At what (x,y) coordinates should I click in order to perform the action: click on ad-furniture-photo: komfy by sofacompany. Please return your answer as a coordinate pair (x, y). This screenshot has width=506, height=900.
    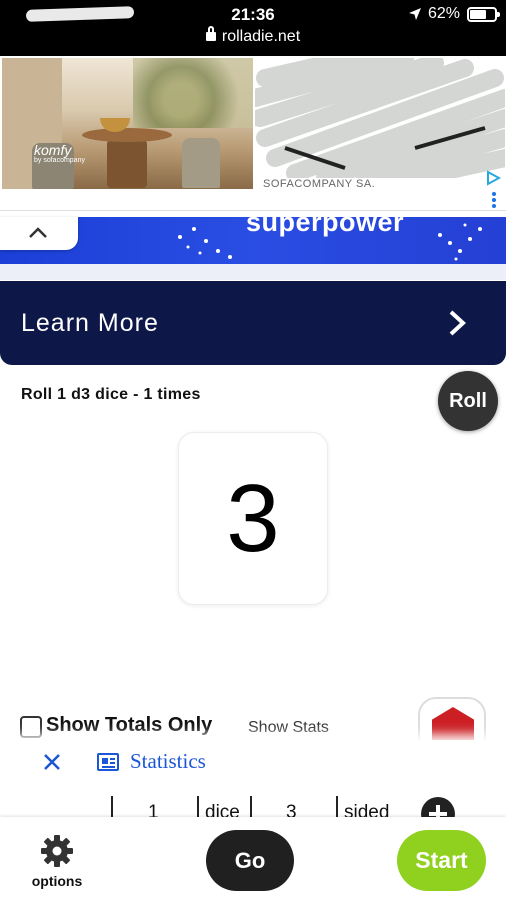
    Looking at the image, I should click on (127, 123).